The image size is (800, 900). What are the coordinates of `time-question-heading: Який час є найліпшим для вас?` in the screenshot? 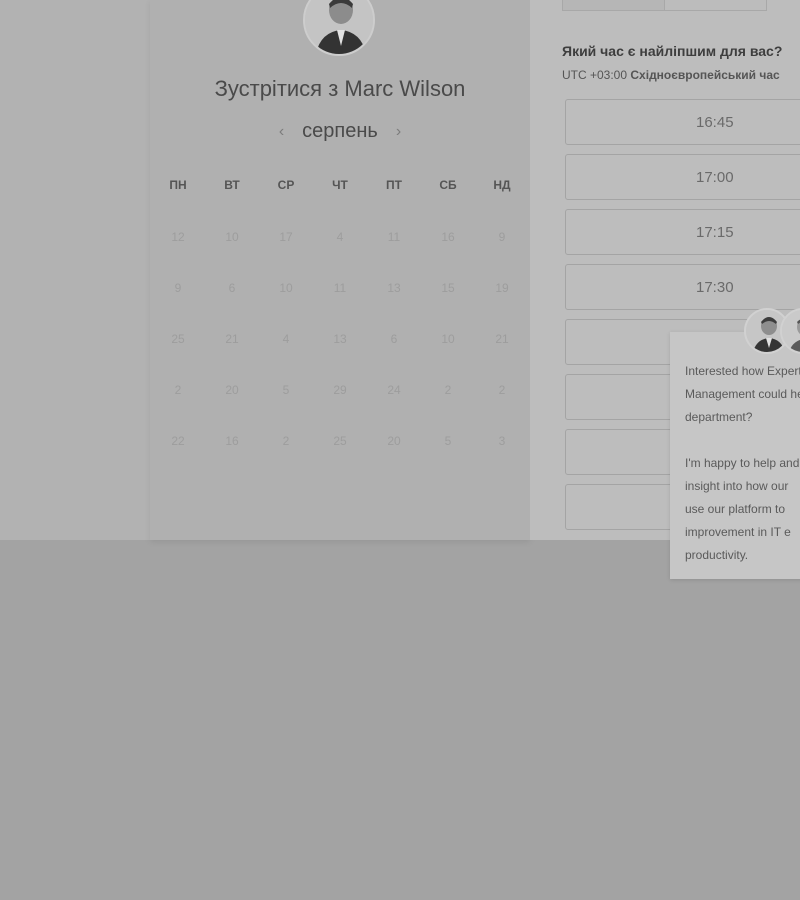 It's located at (672, 51).